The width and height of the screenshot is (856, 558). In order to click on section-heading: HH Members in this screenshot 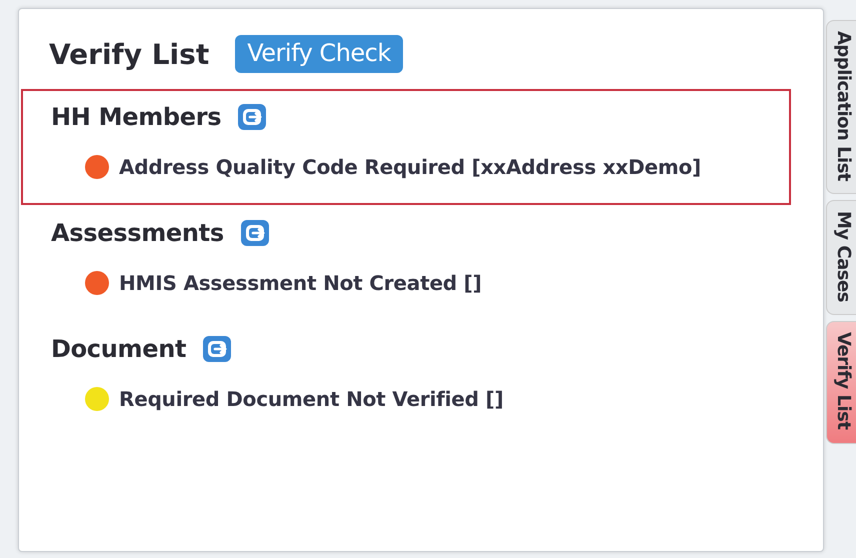, I will do `click(136, 117)`.